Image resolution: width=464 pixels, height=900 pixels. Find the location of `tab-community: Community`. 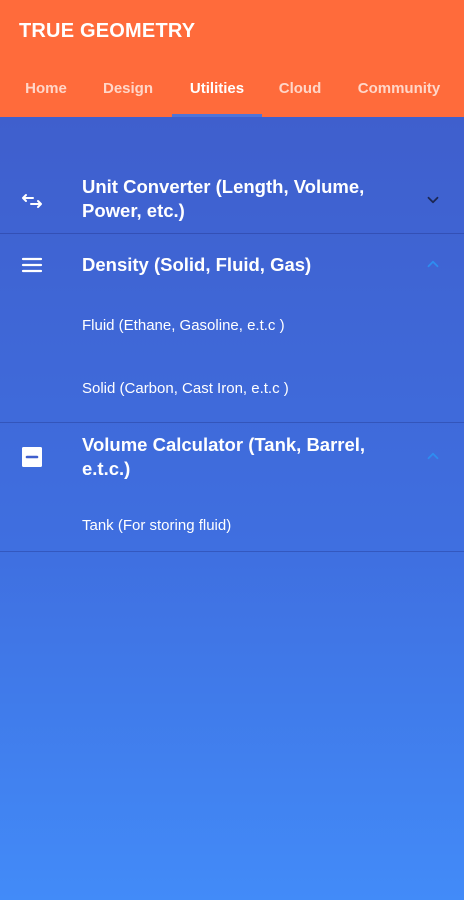

tab-community: Community is located at coordinates (399, 93).